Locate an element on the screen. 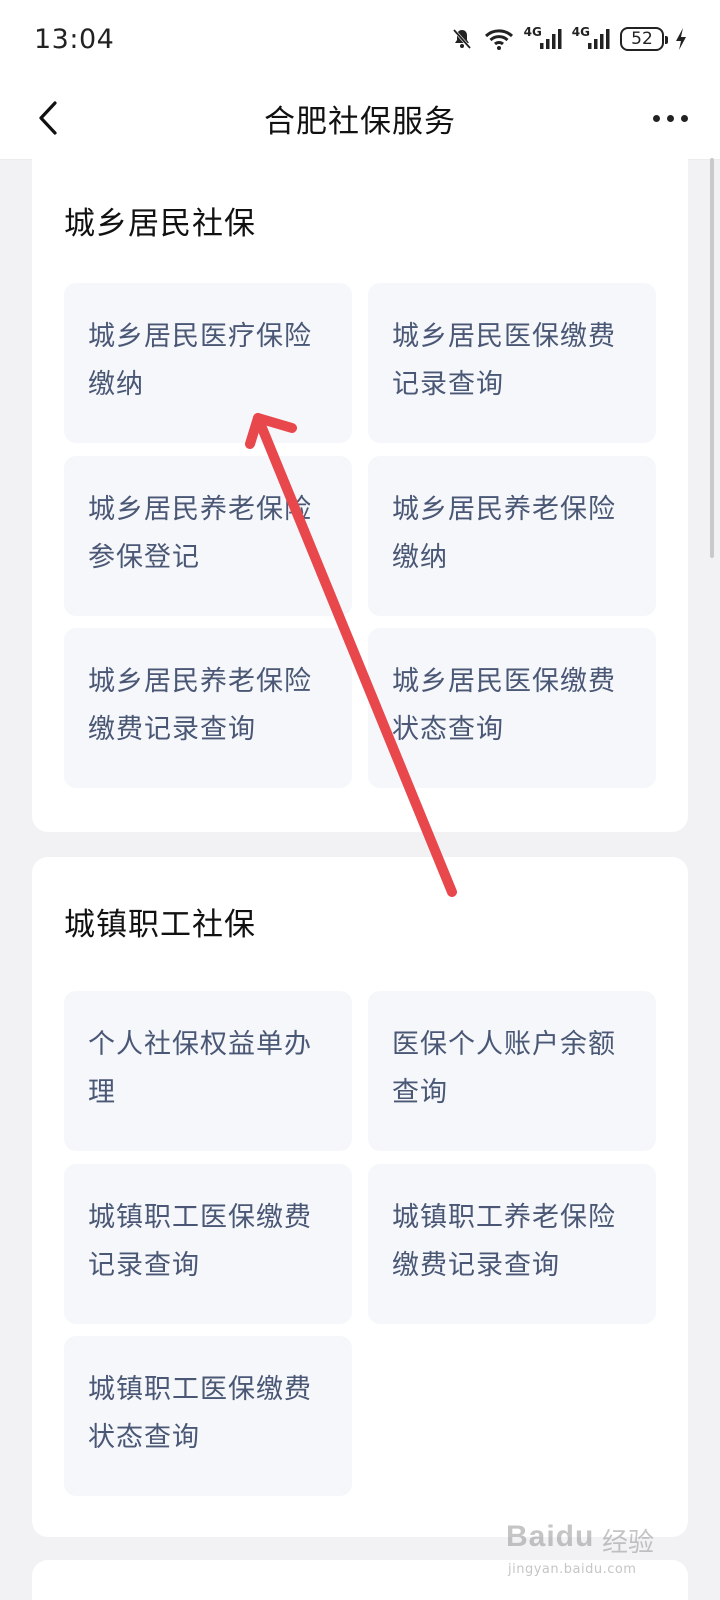  section-title: 城乡居民社保 is located at coordinates (160, 224).